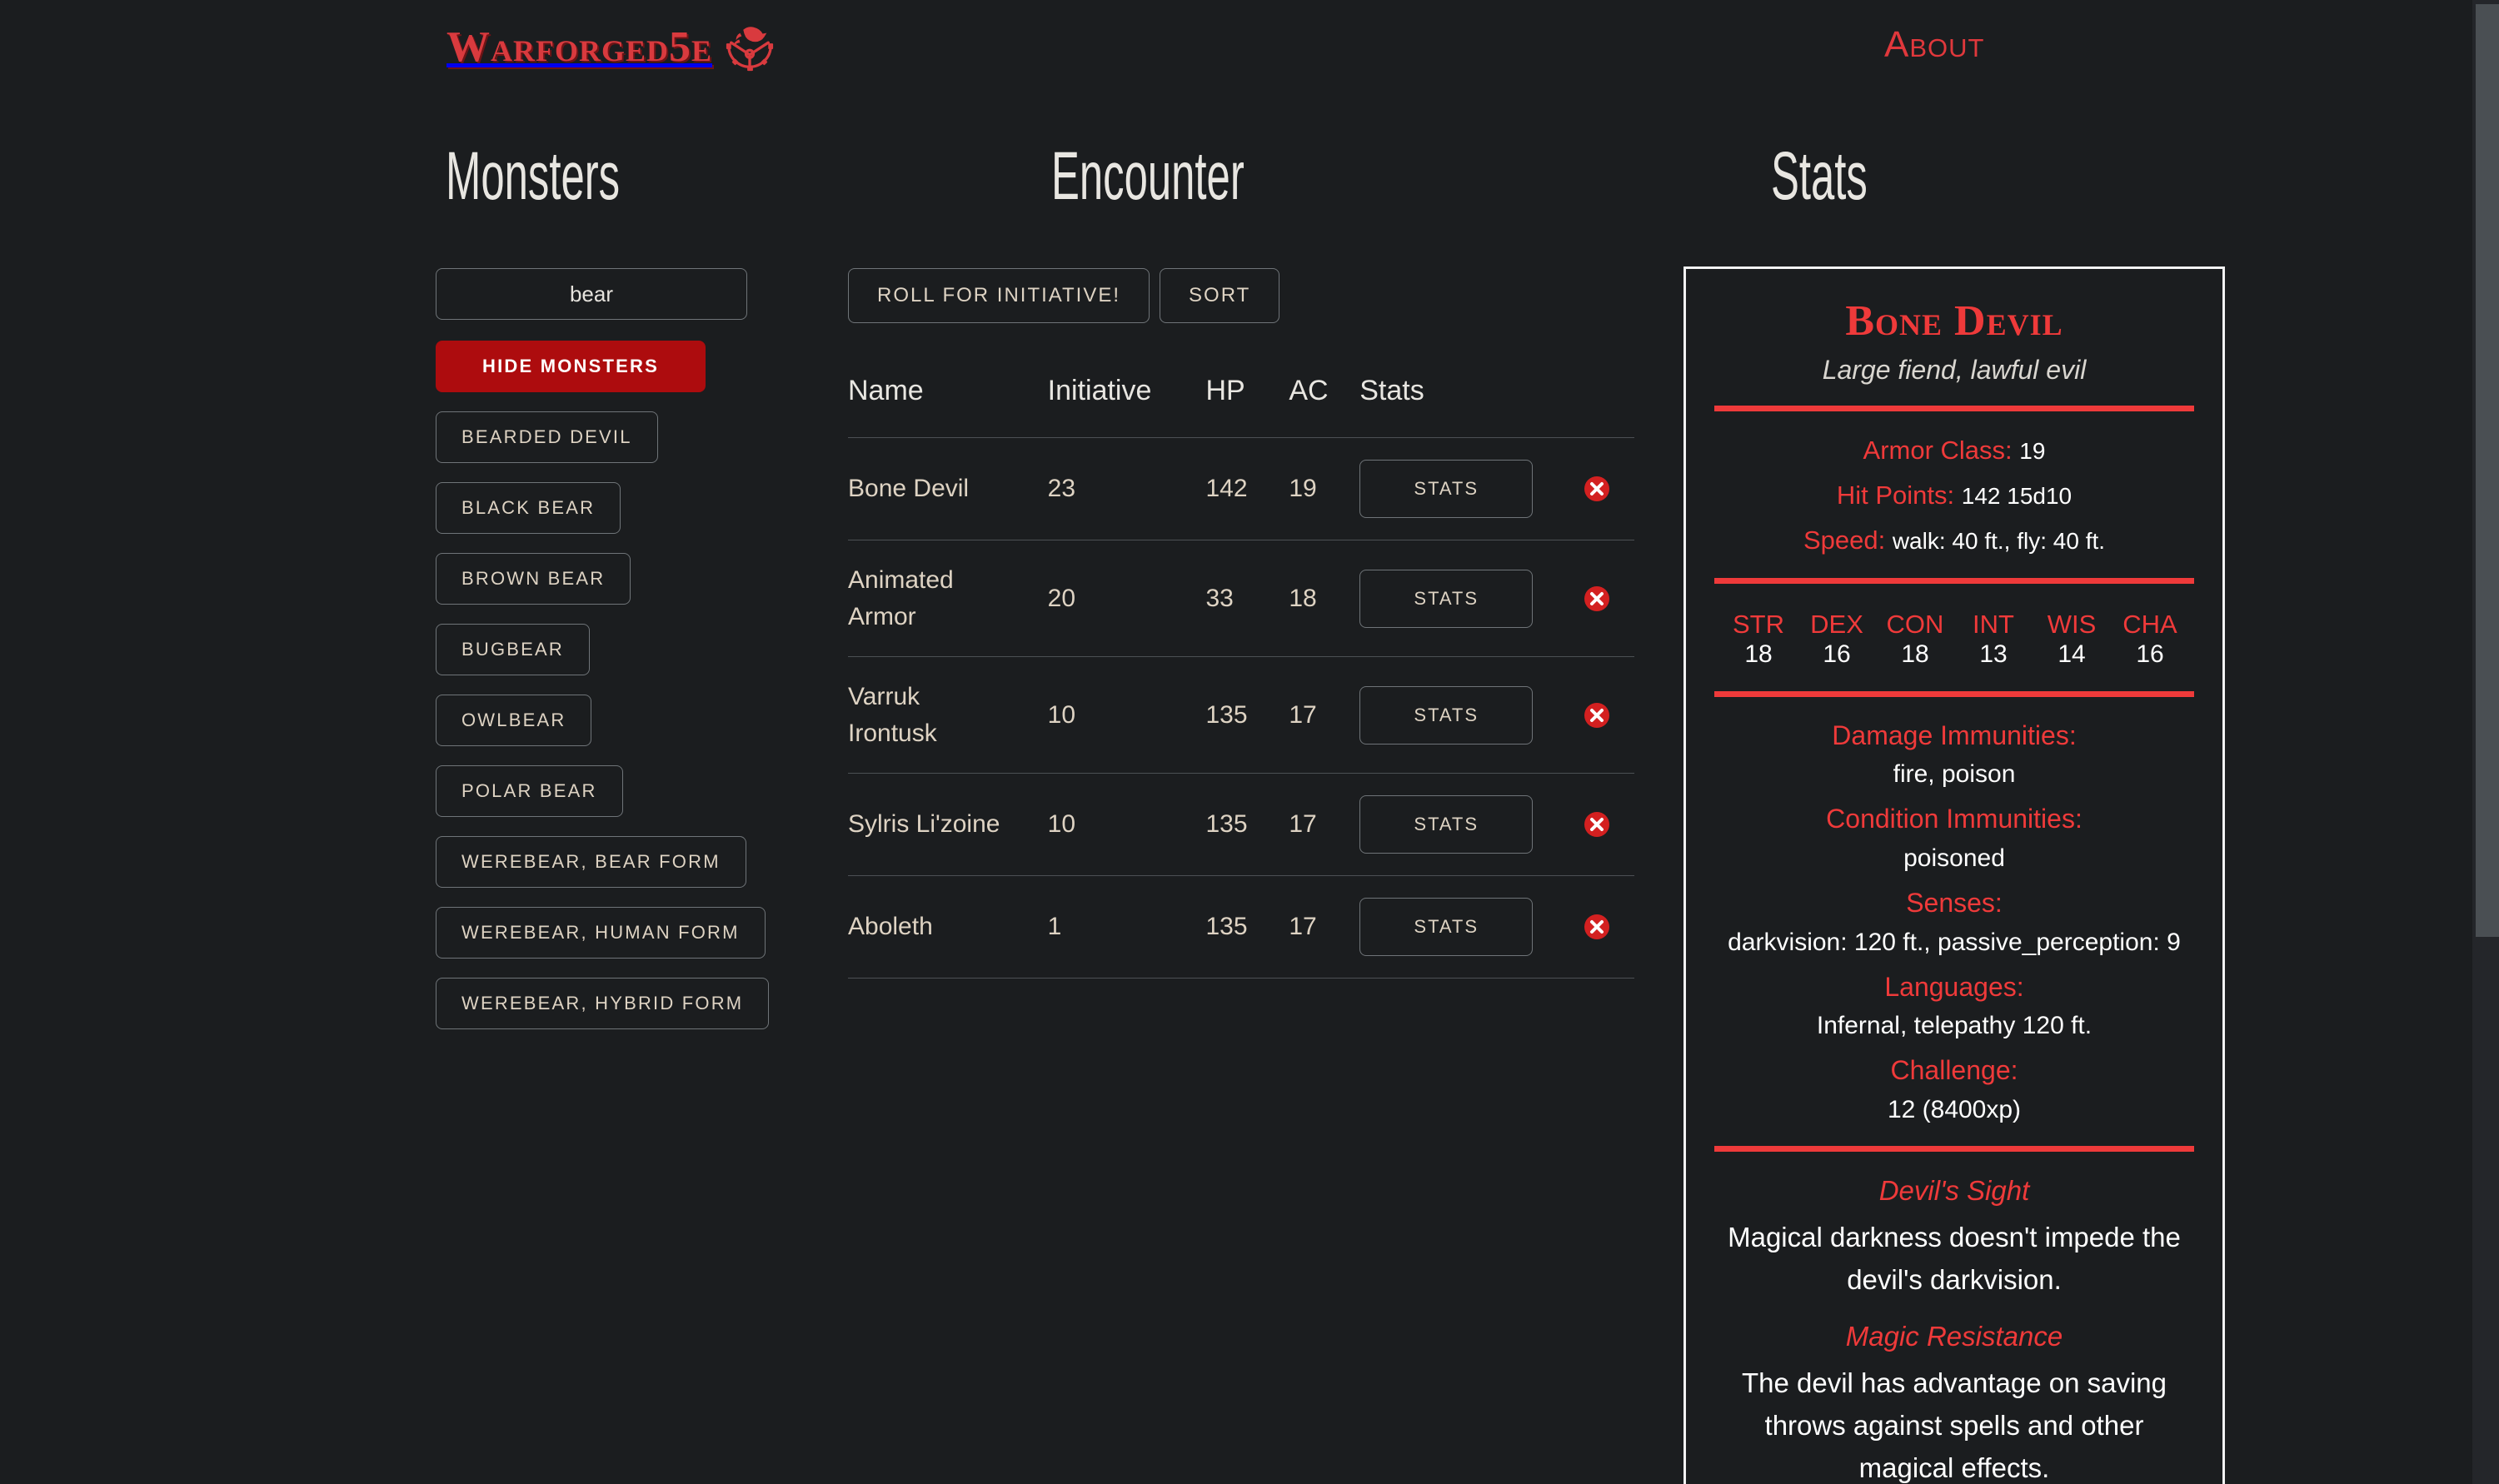 The height and width of the screenshot is (1484, 2499). I want to click on ability-label: DEX, so click(1836, 624).